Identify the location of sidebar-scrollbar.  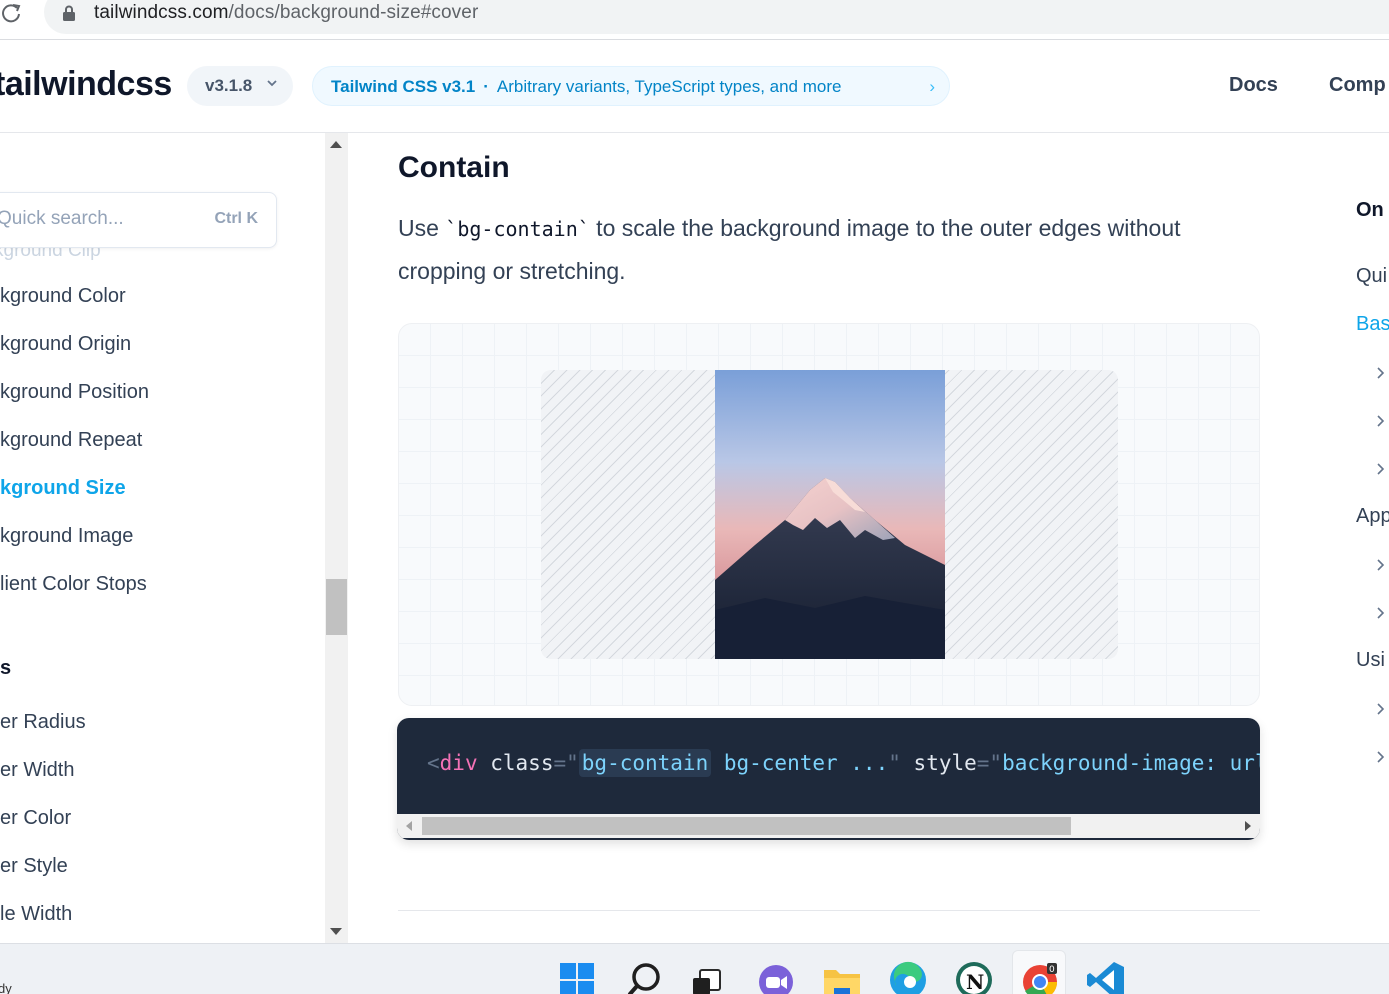
(336, 538).